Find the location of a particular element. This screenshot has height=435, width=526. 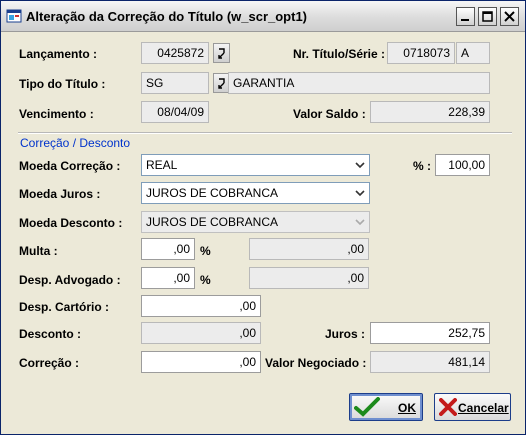

desp-advogado-label: Desp. Advogado : is located at coordinates (70, 280).